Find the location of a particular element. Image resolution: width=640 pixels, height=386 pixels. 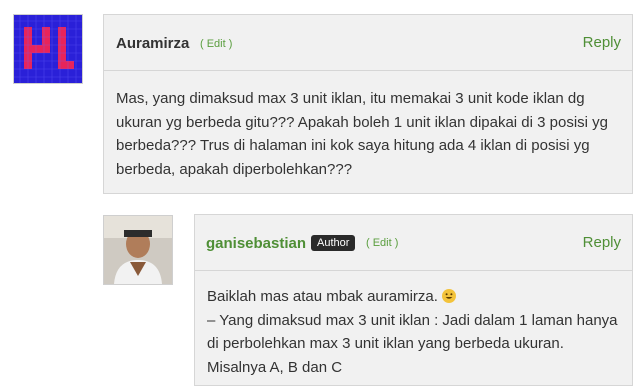

avatar is located at coordinates (48, 49).